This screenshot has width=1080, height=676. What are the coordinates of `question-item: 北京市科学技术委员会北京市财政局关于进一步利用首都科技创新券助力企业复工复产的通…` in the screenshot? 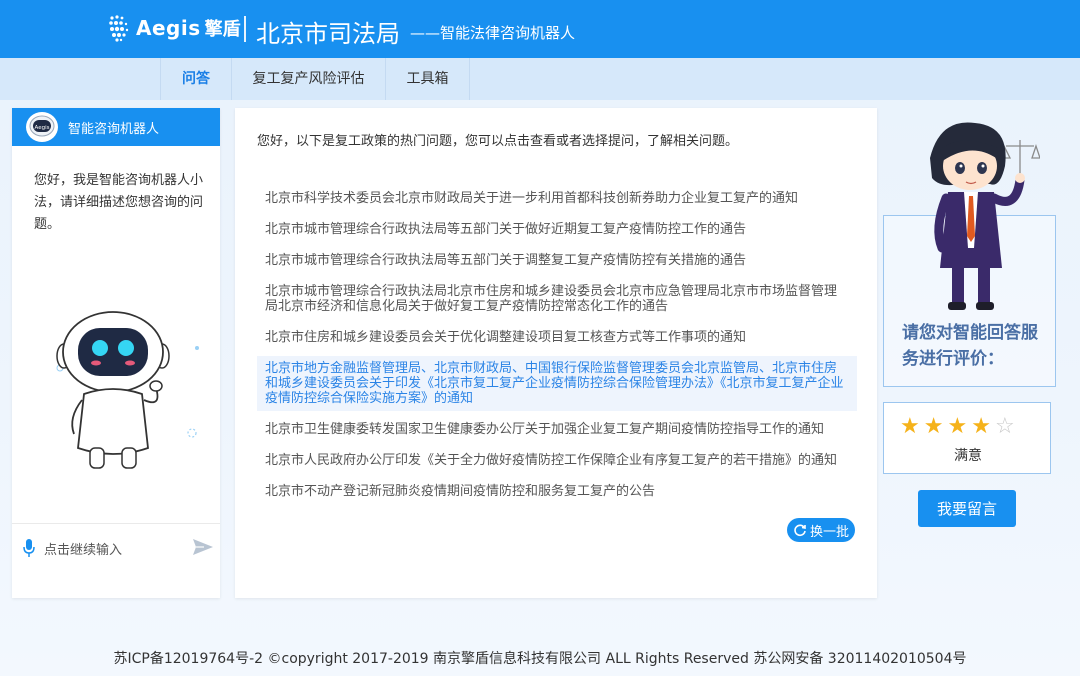 It's located at (557, 198).